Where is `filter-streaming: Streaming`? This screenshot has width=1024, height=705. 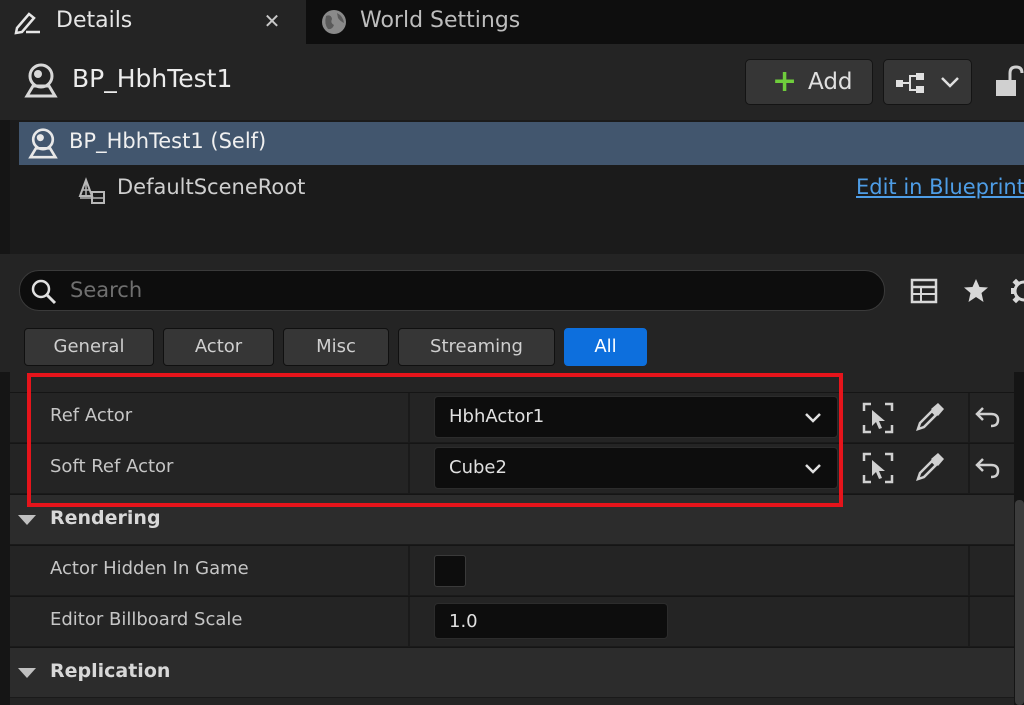
filter-streaming: Streaming is located at coordinates (476, 347).